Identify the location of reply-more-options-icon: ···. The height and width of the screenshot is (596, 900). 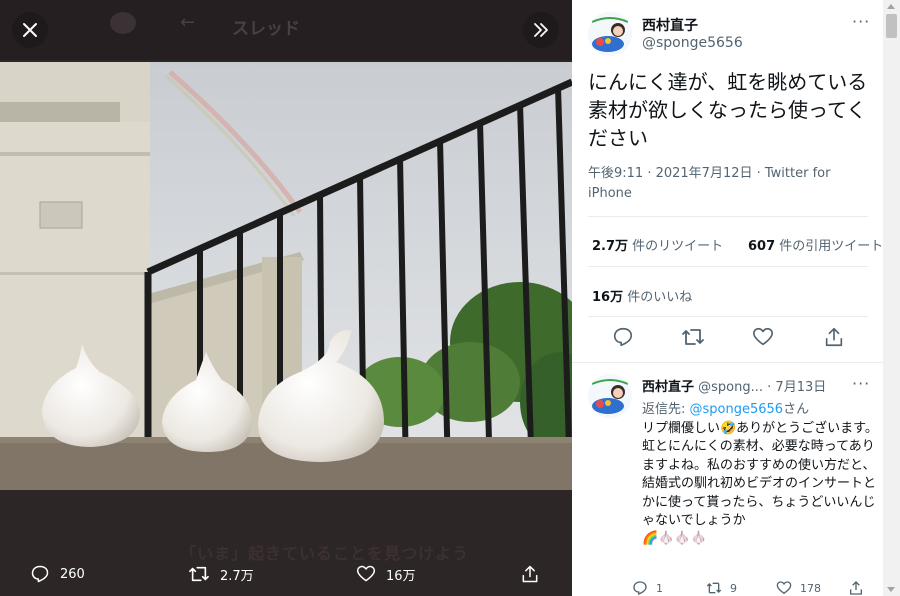
(861, 383).